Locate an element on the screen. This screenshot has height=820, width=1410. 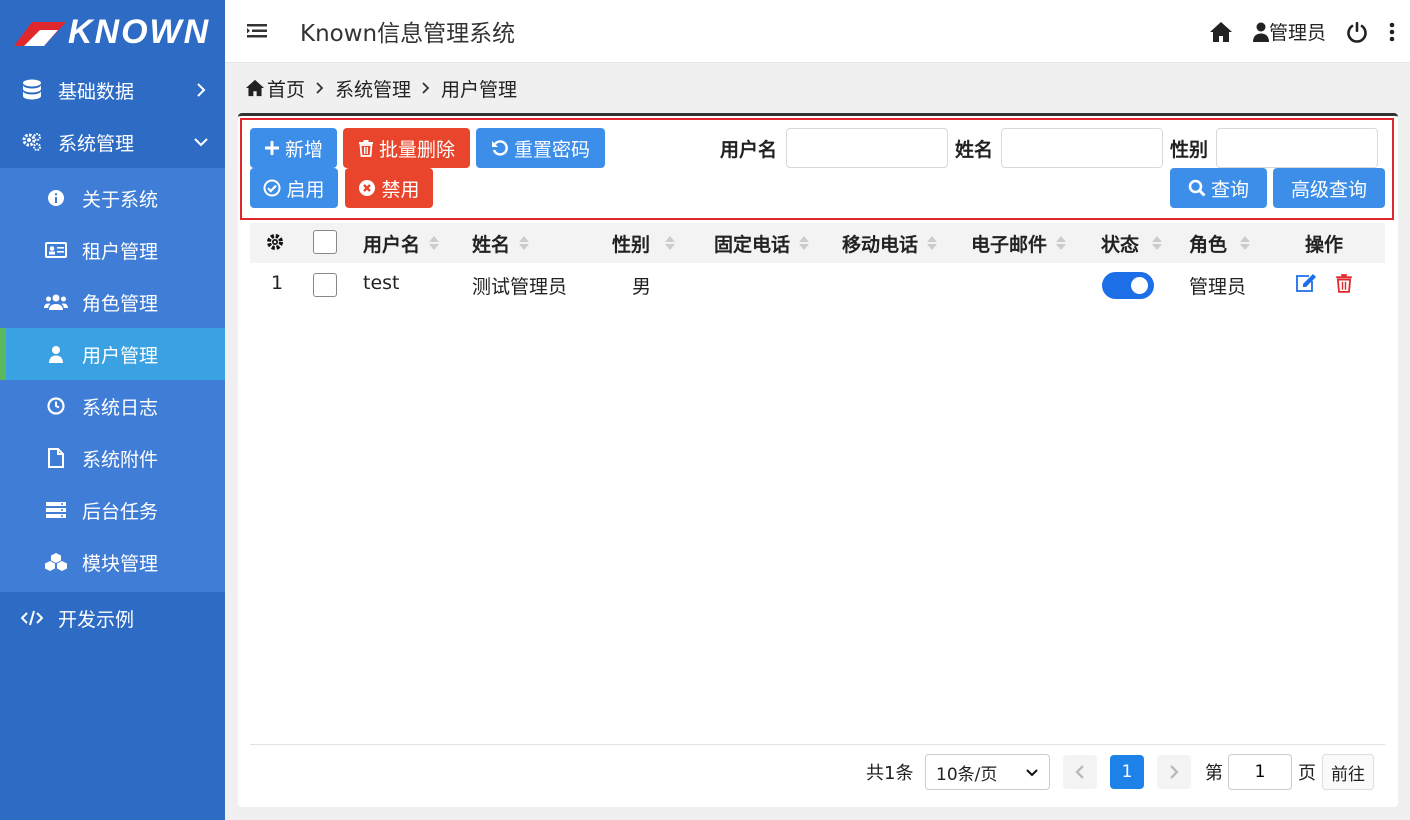
goto-page-input is located at coordinates (1260, 772).